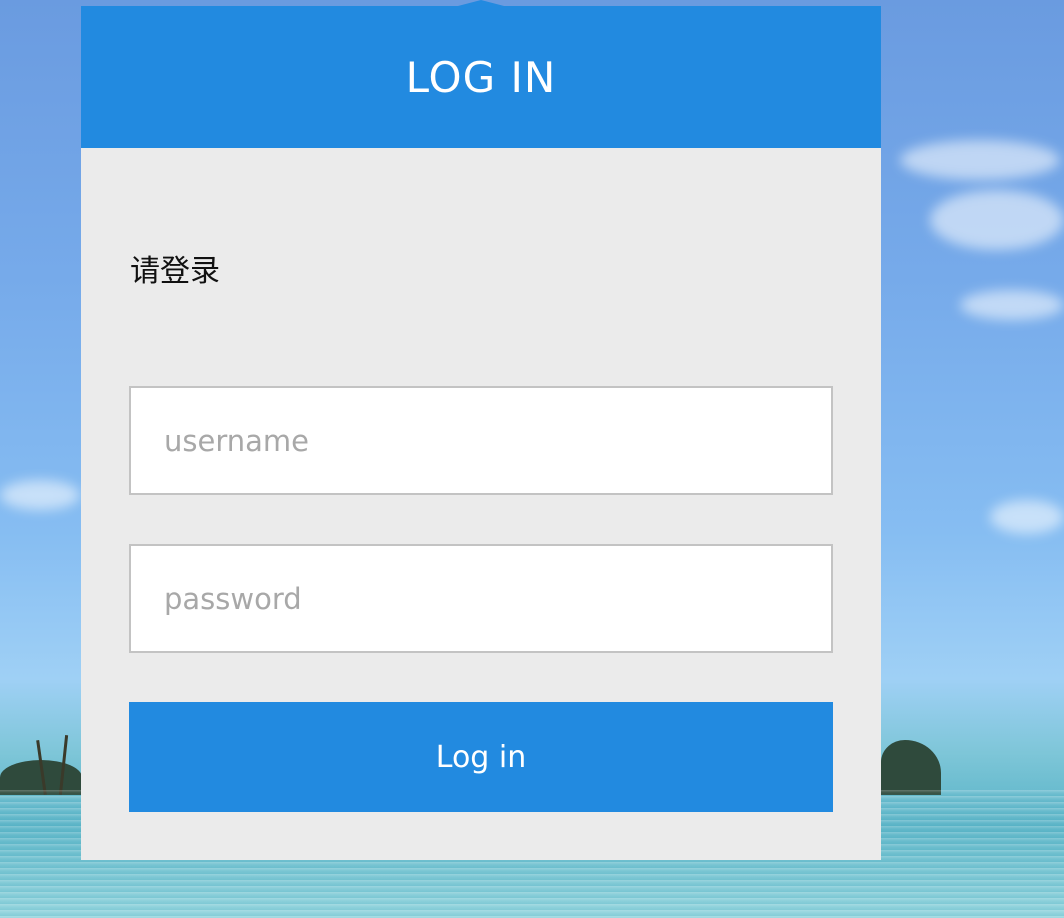 The height and width of the screenshot is (918, 1064). Describe the element at coordinates (175, 271) in the screenshot. I see `login-prompt: 请登录` at that location.